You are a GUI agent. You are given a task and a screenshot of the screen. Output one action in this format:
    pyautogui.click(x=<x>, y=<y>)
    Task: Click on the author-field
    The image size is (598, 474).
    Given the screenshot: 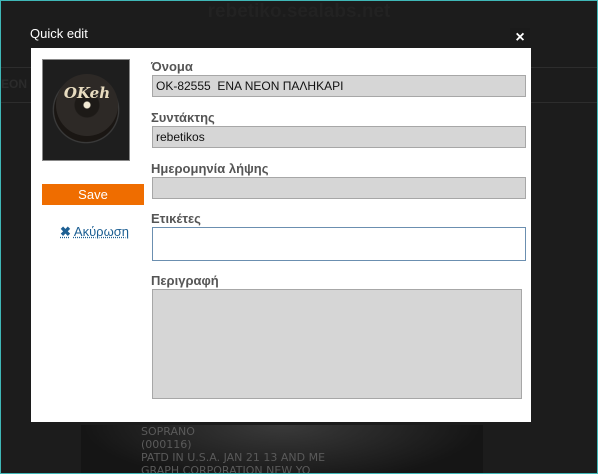 What is the action you would take?
    pyautogui.click(x=339, y=137)
    